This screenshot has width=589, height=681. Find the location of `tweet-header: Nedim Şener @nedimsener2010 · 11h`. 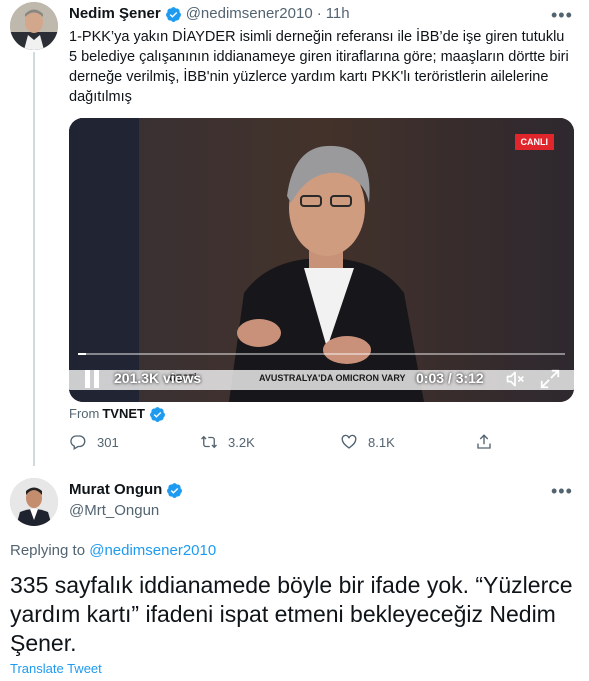

tweet-header: Nedim Şener @nedimsener2010 · 11h is located at coordinates (209, 14).